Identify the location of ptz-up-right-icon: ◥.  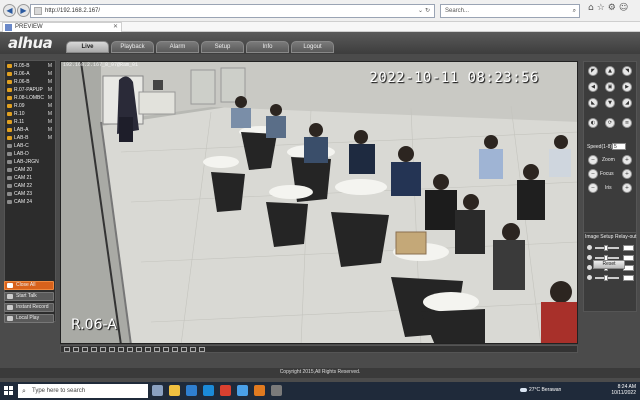
(627, 71).